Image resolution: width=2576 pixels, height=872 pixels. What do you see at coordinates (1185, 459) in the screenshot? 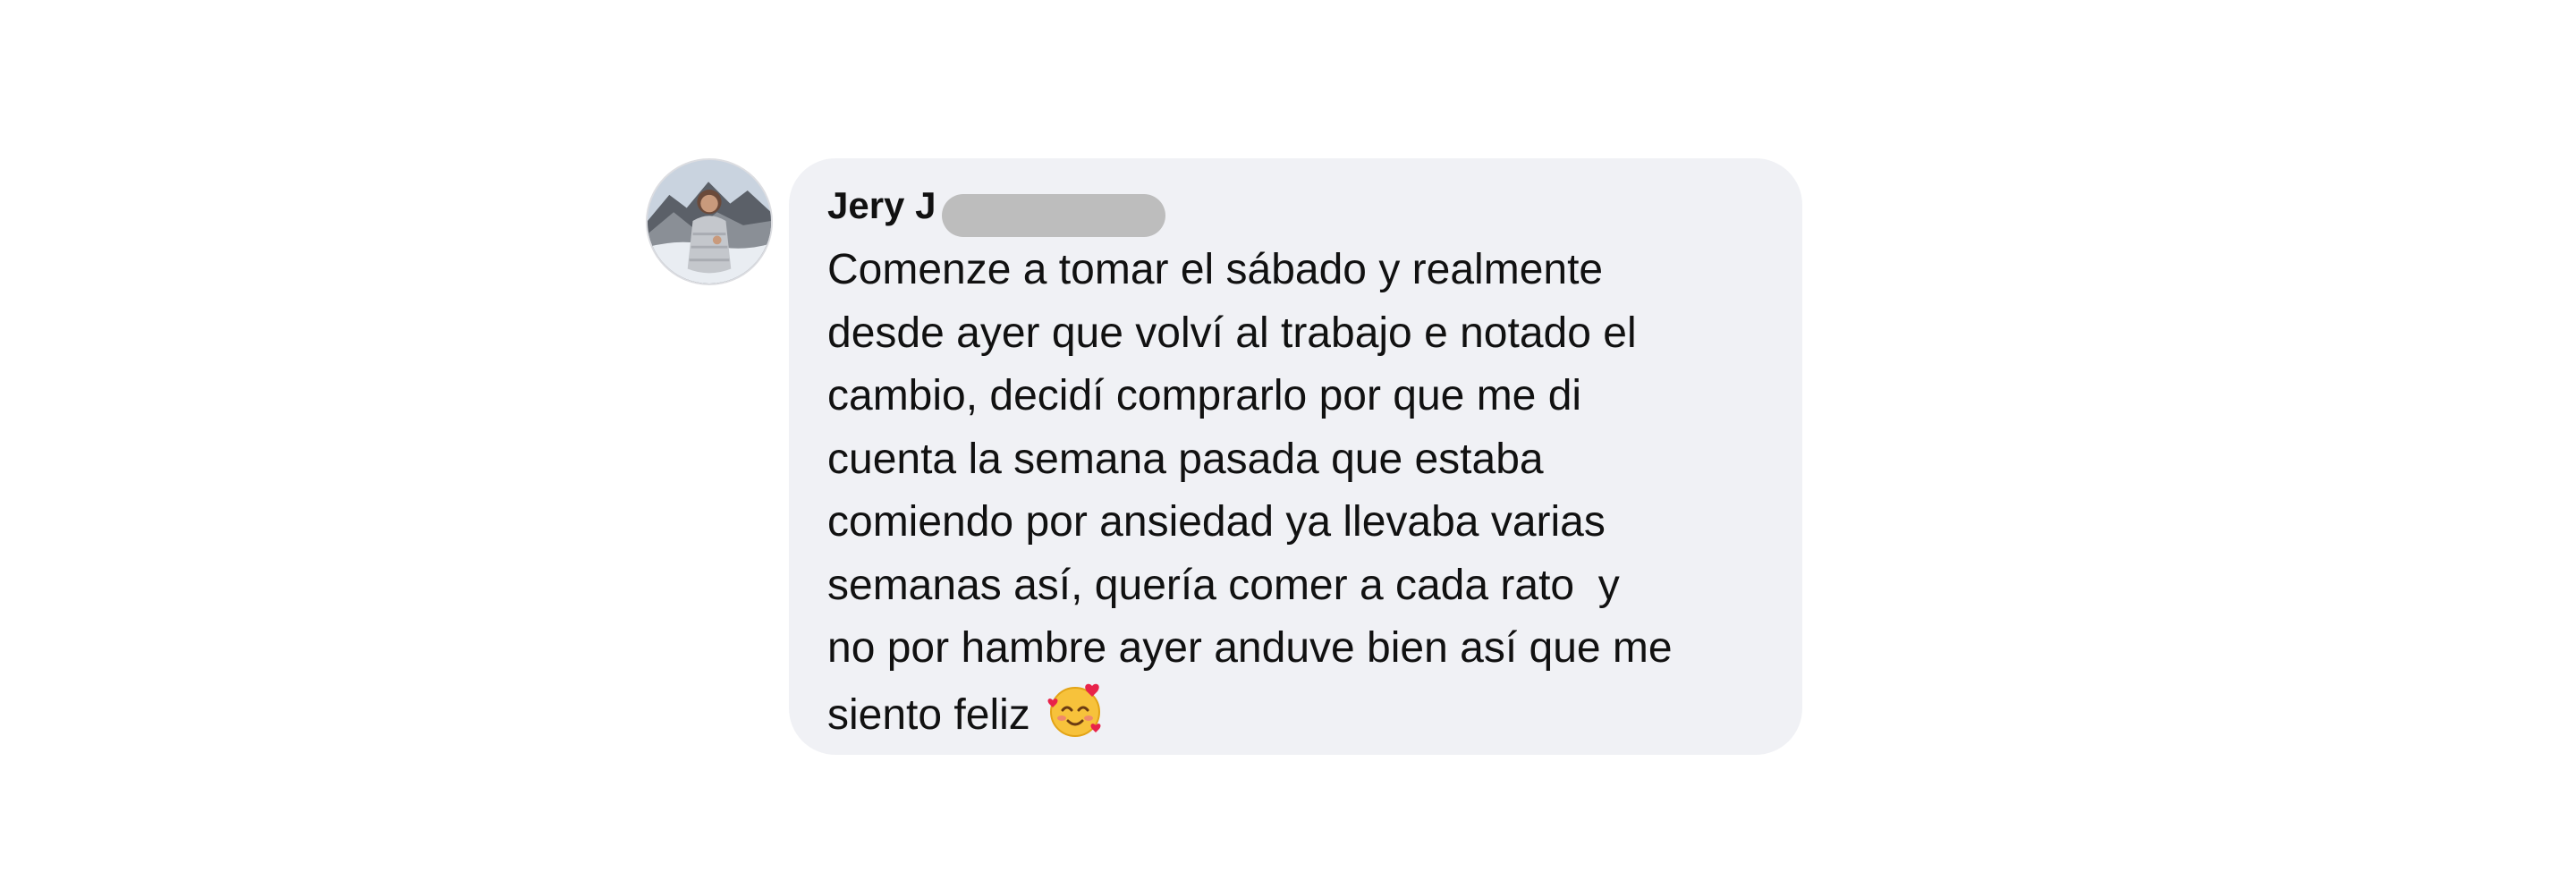
I see `comment-line: cuenta la semana pasada que estaba` at bounding box center [1185, 459].